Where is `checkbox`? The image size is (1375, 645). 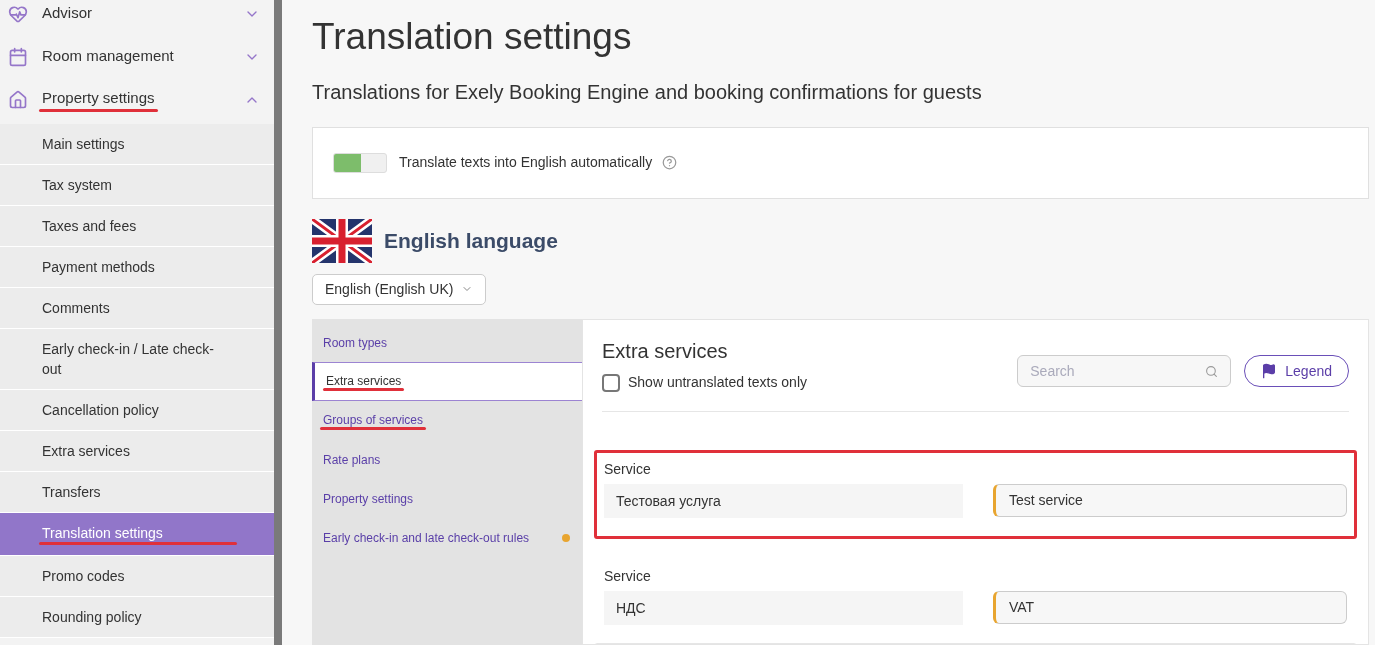 checkbox is located at coordinates (611, 382).